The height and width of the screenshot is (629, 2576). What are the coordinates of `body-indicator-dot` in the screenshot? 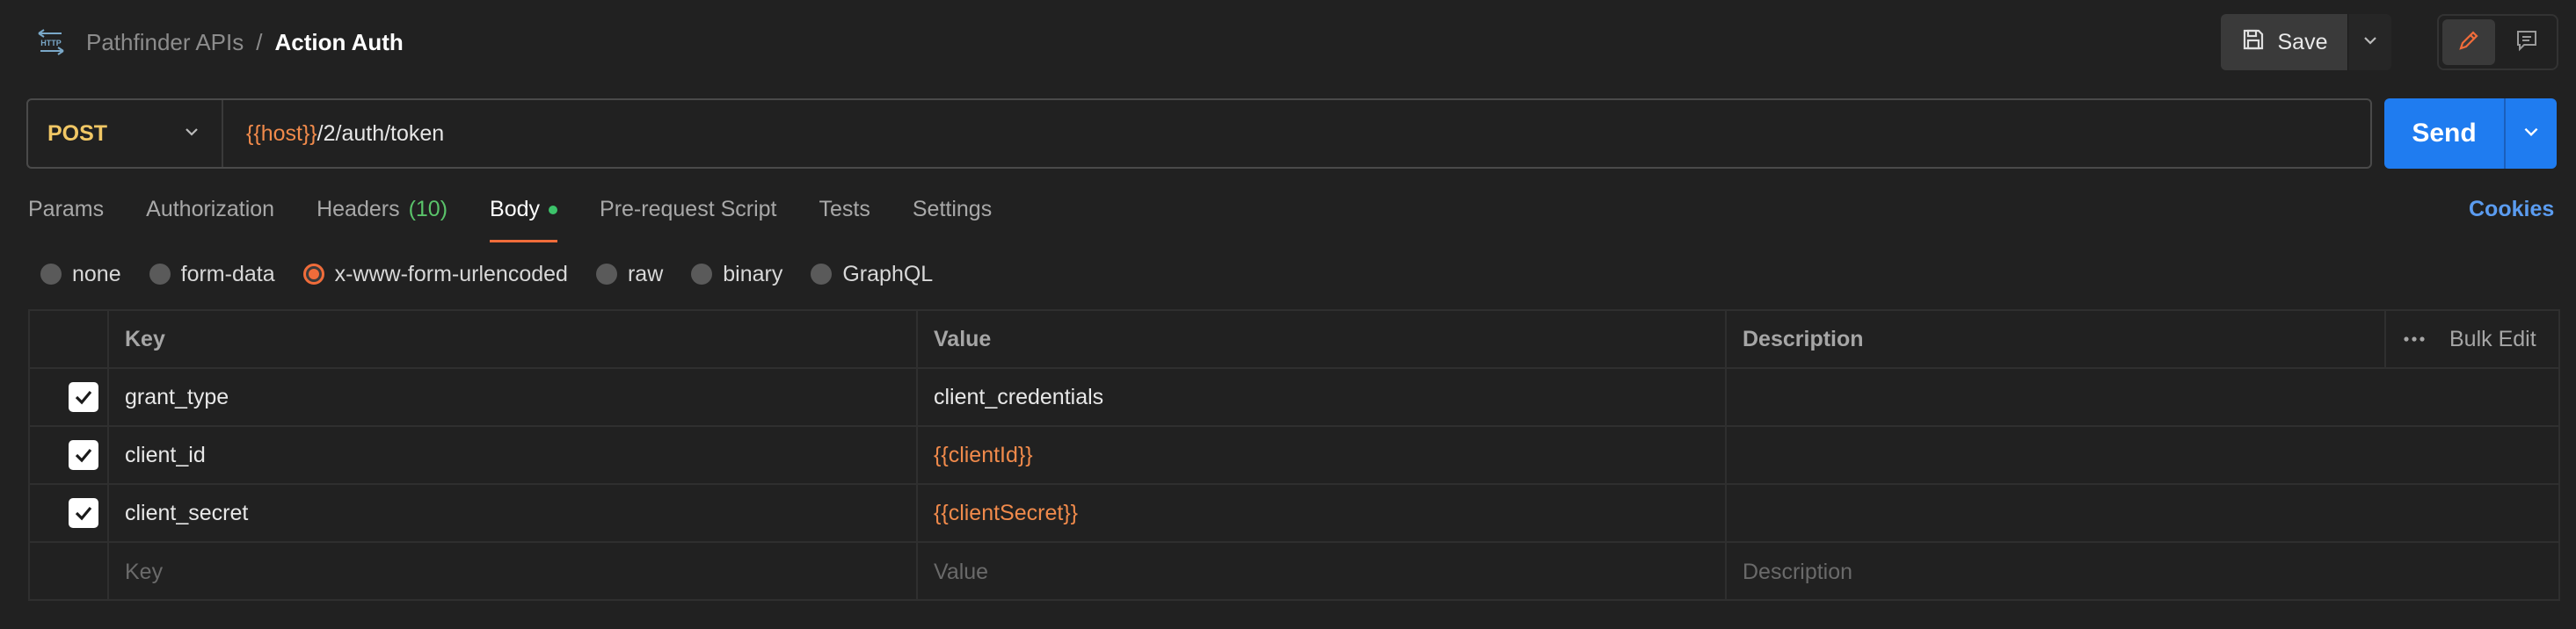 It's located at (553, 210).